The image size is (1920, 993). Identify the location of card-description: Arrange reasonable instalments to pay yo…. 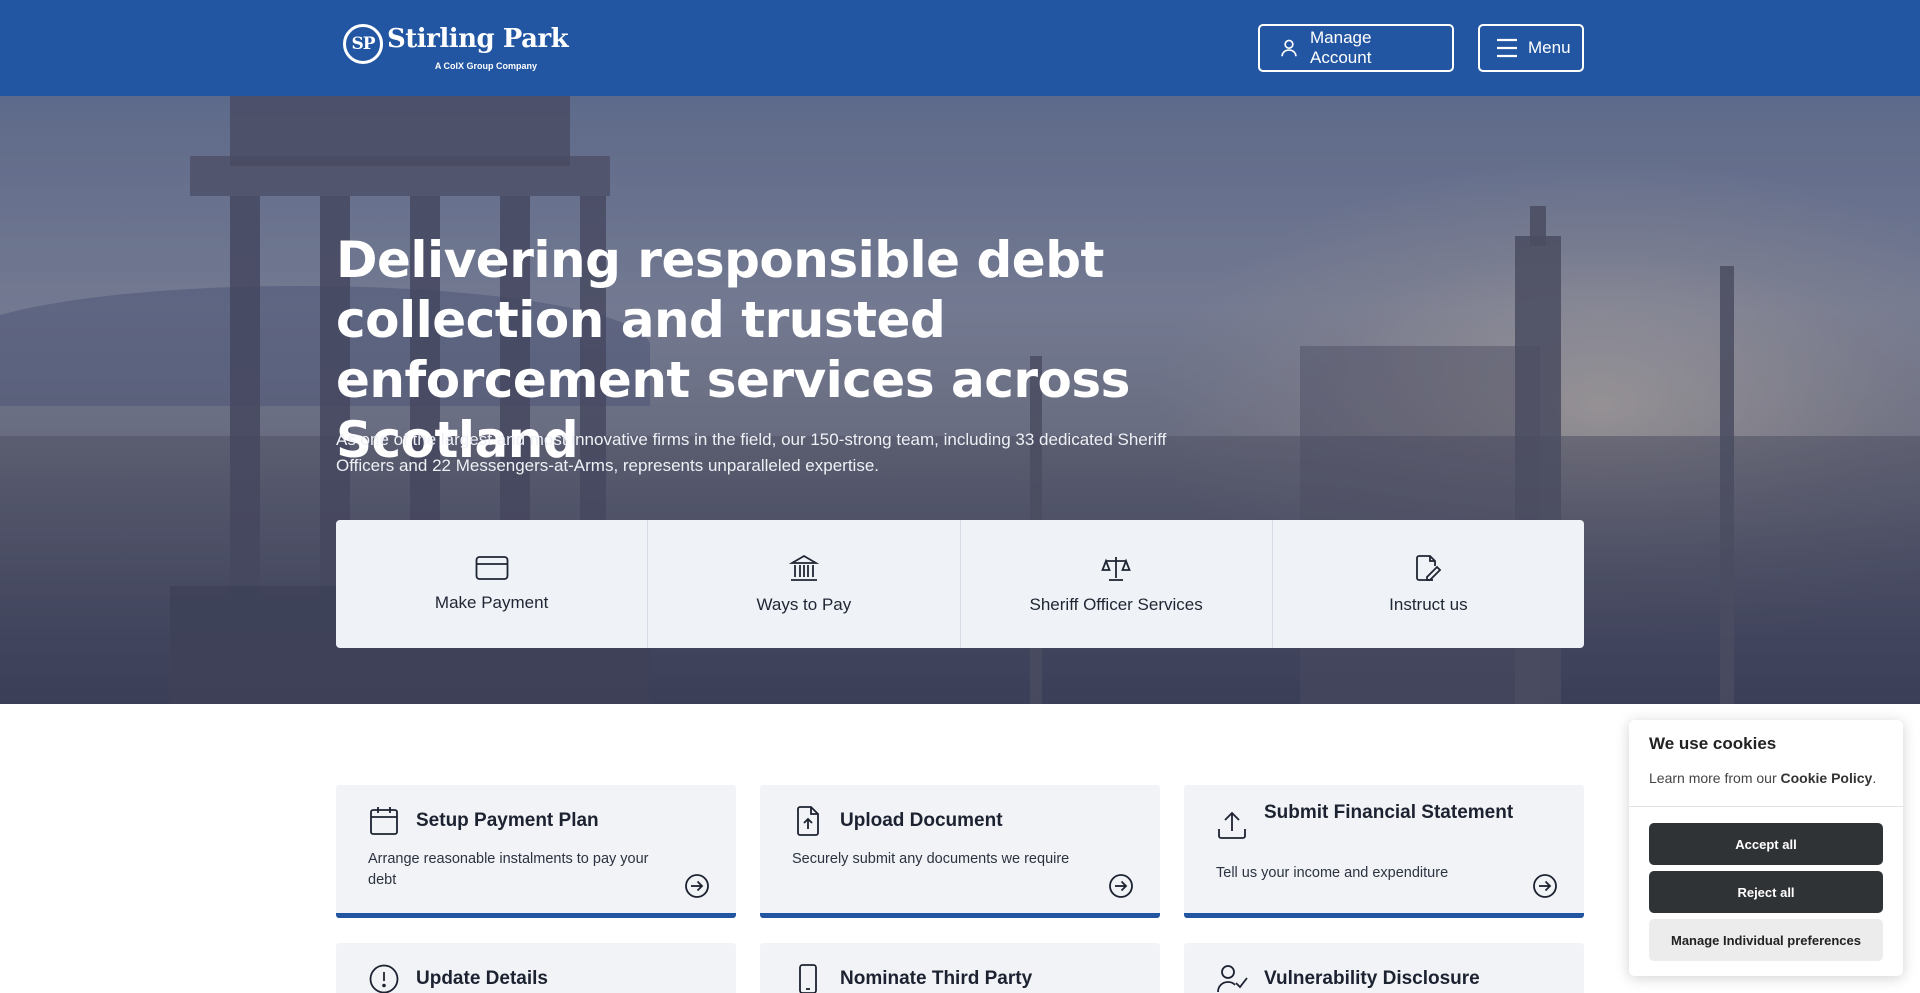
(508, 869).